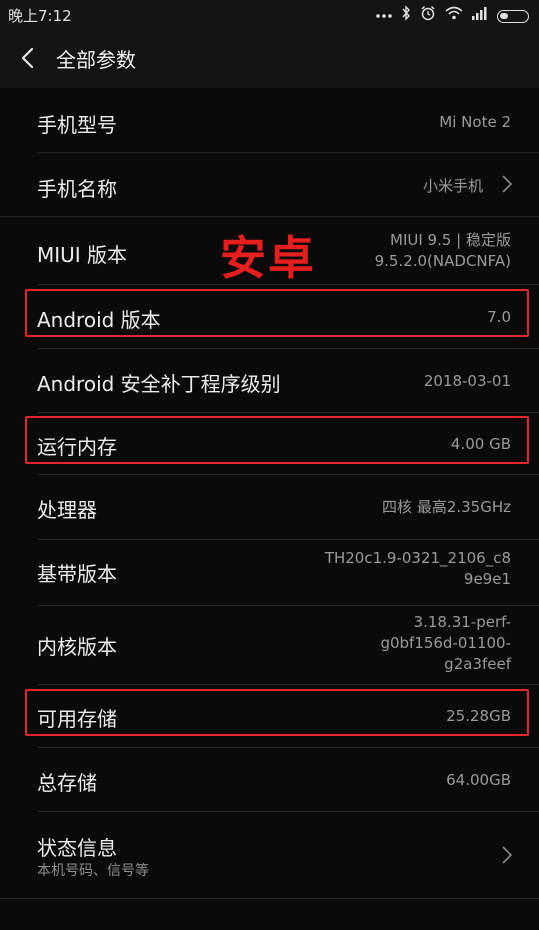 Image resolution: width=539 pixels, height=930 pixels. Describe the element at coordinates (478, 780) in the screenshot. I see `row-value: 64.00GB` at that location.